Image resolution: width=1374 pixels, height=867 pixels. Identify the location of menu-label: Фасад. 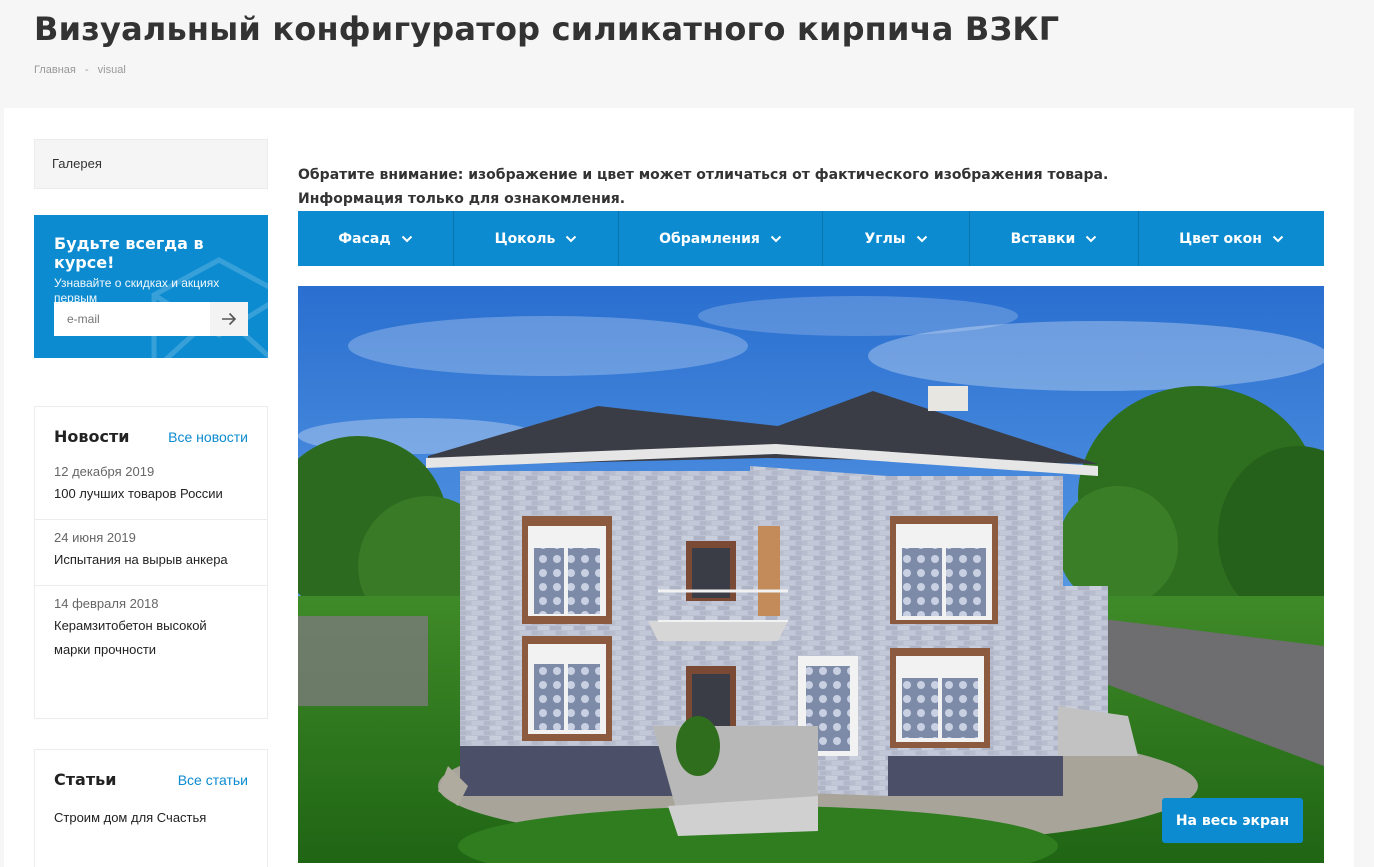
(364, 238).